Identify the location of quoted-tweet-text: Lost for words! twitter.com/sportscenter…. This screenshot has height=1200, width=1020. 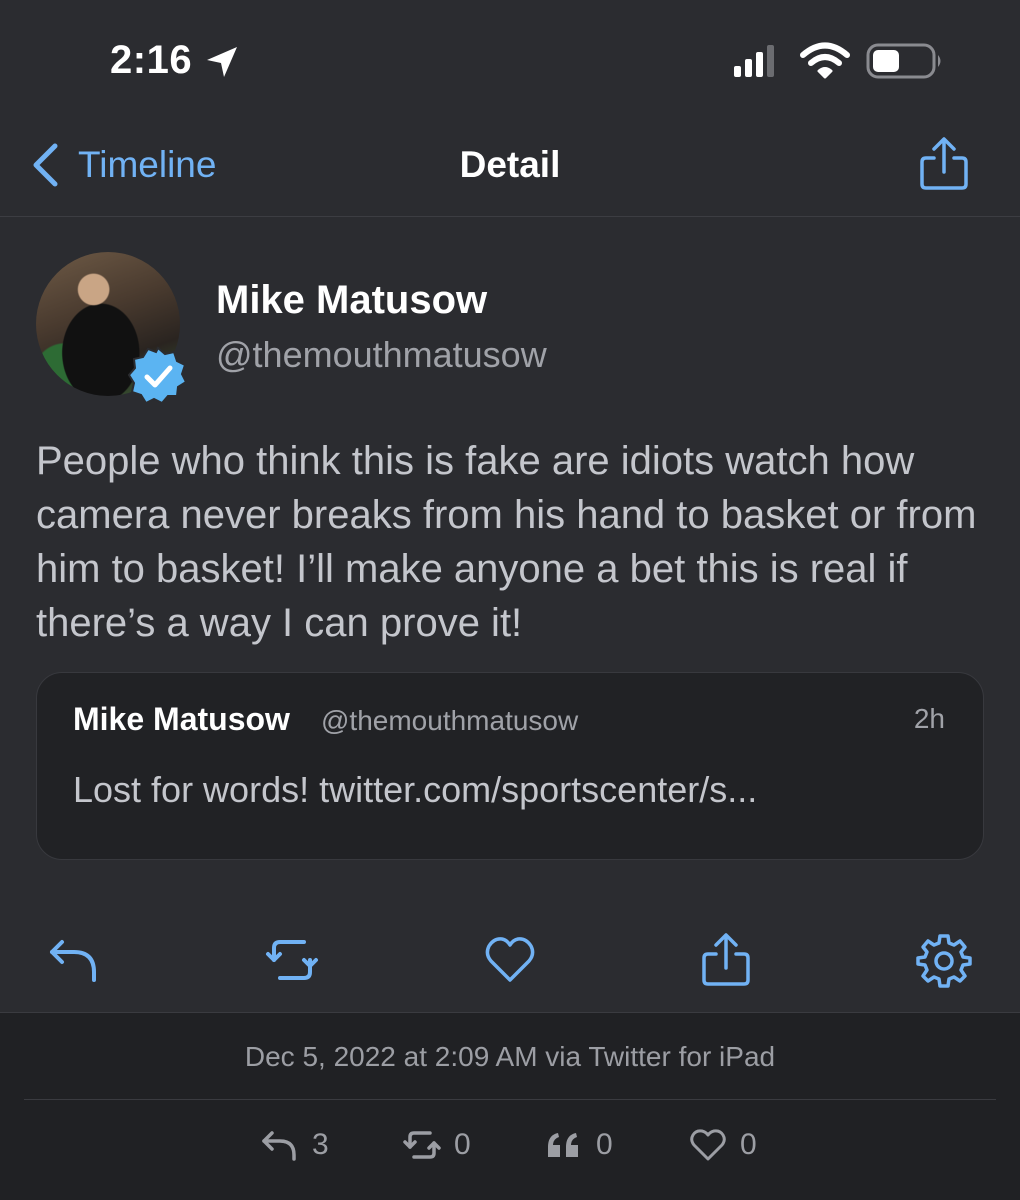
(415, 790).